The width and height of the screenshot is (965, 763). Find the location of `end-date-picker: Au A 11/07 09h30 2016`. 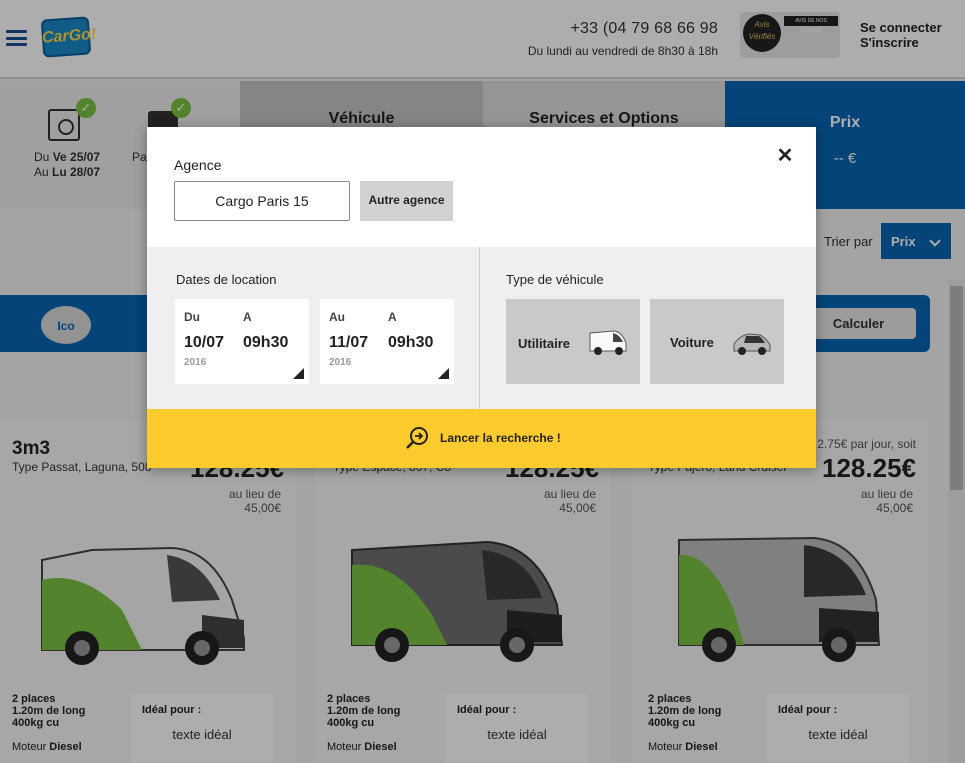

end-date-picker: Au A 11/07 09h30 2016 is located at coordinates (387, 341).